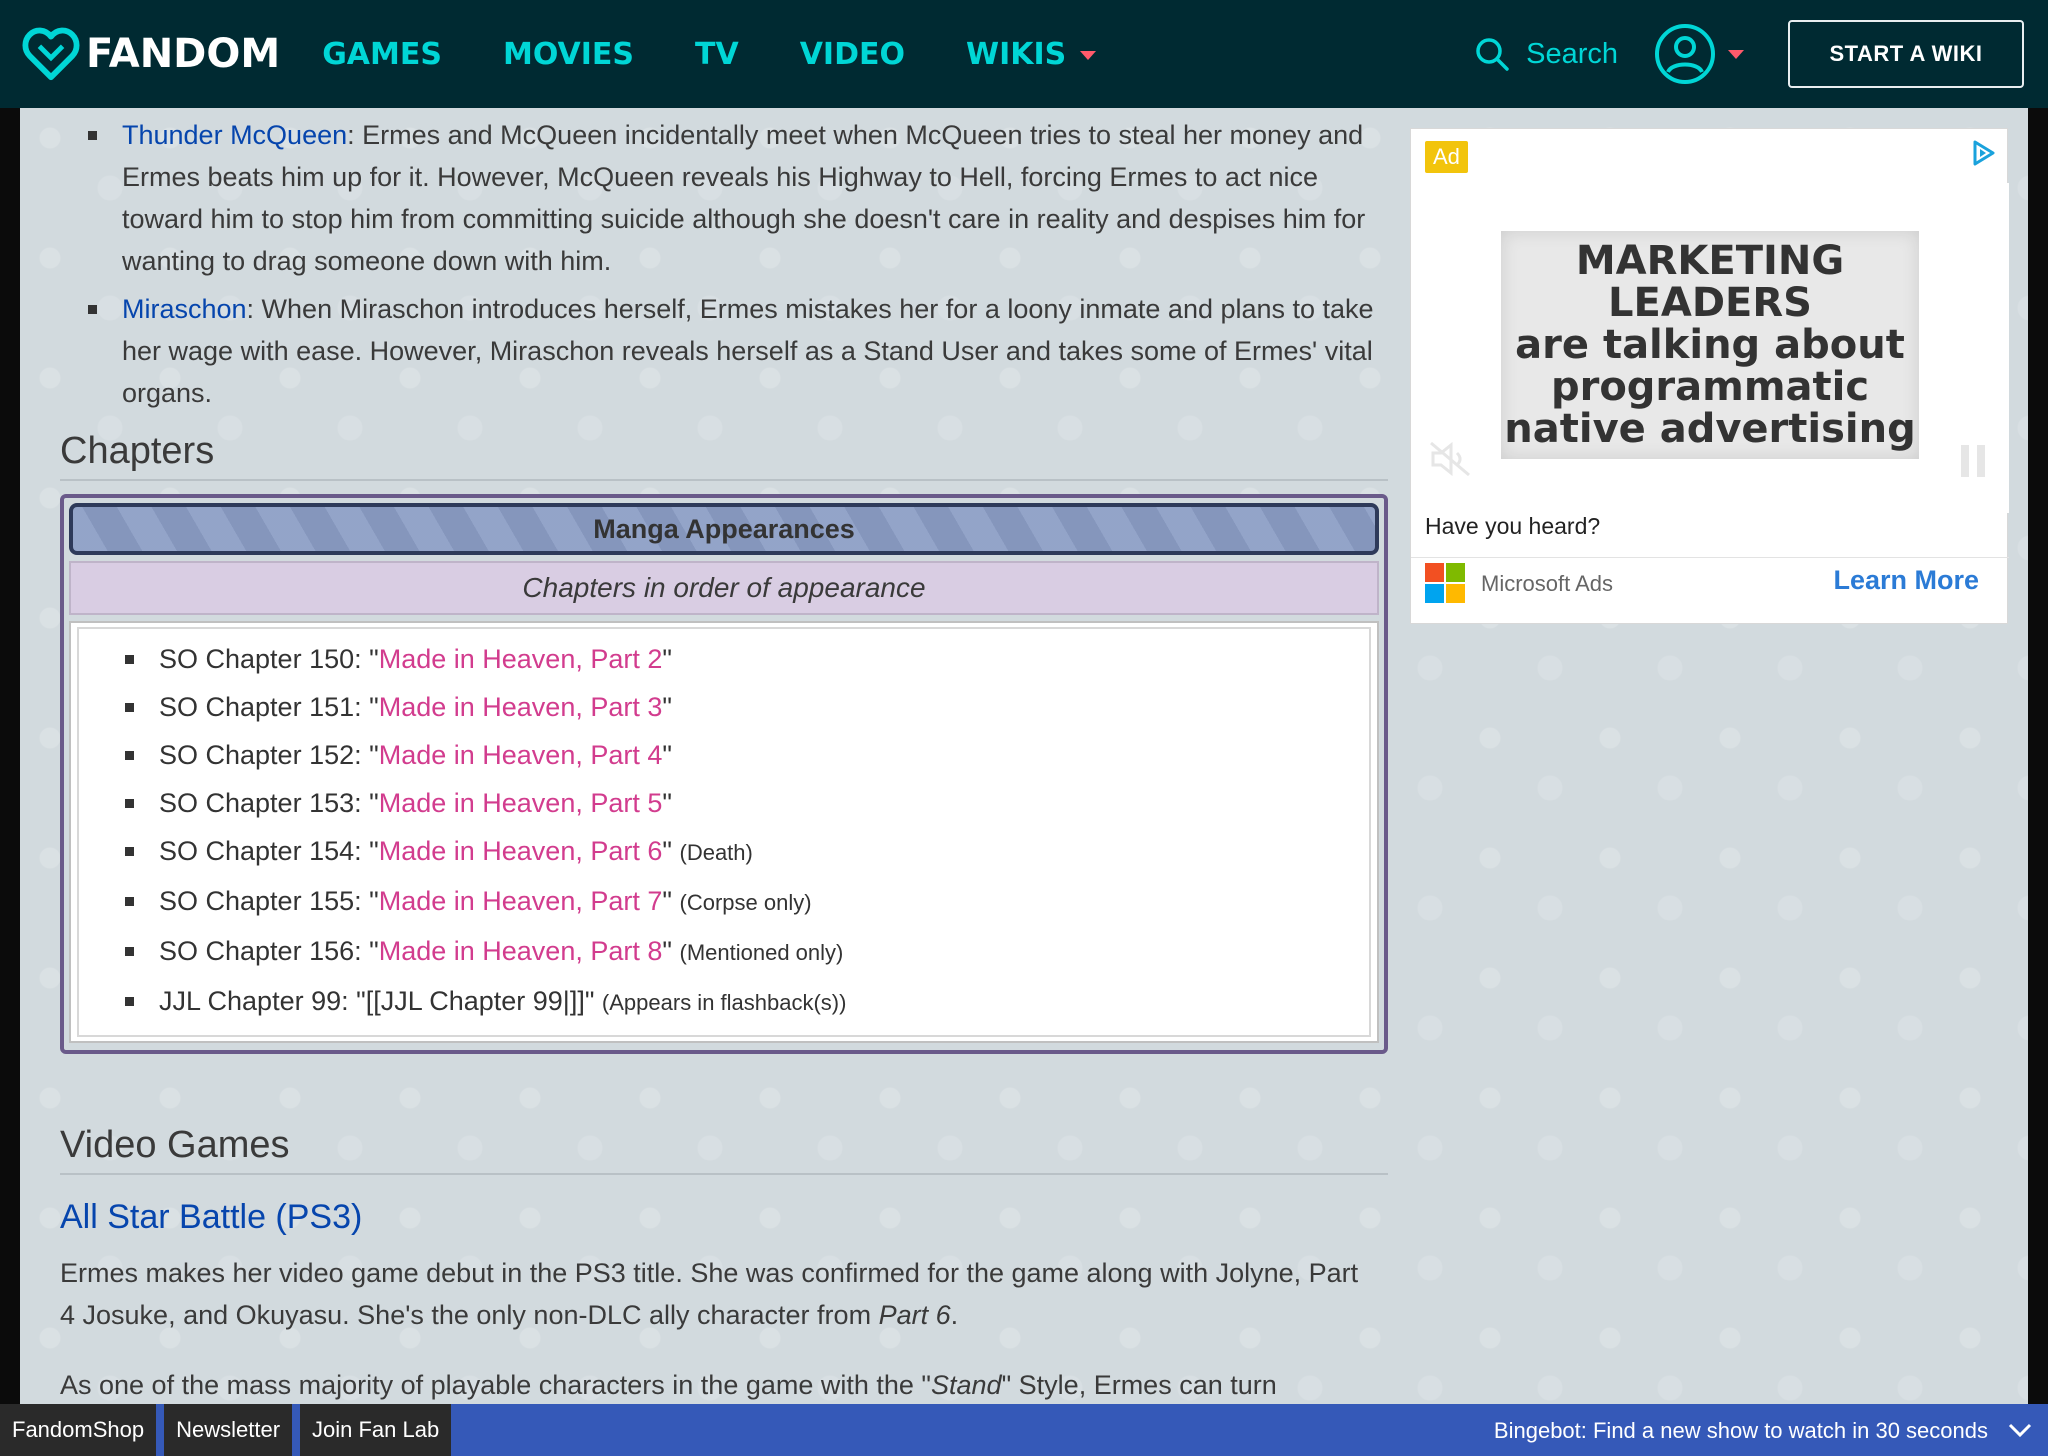 This screenshot has height=1456, width=2048. What do you see at coordinates (724, 755) in the screenshot?
I see `list-item: SO Chapter 152: "Made in Heaven, Part 4"` at bounding box center [724, 755].